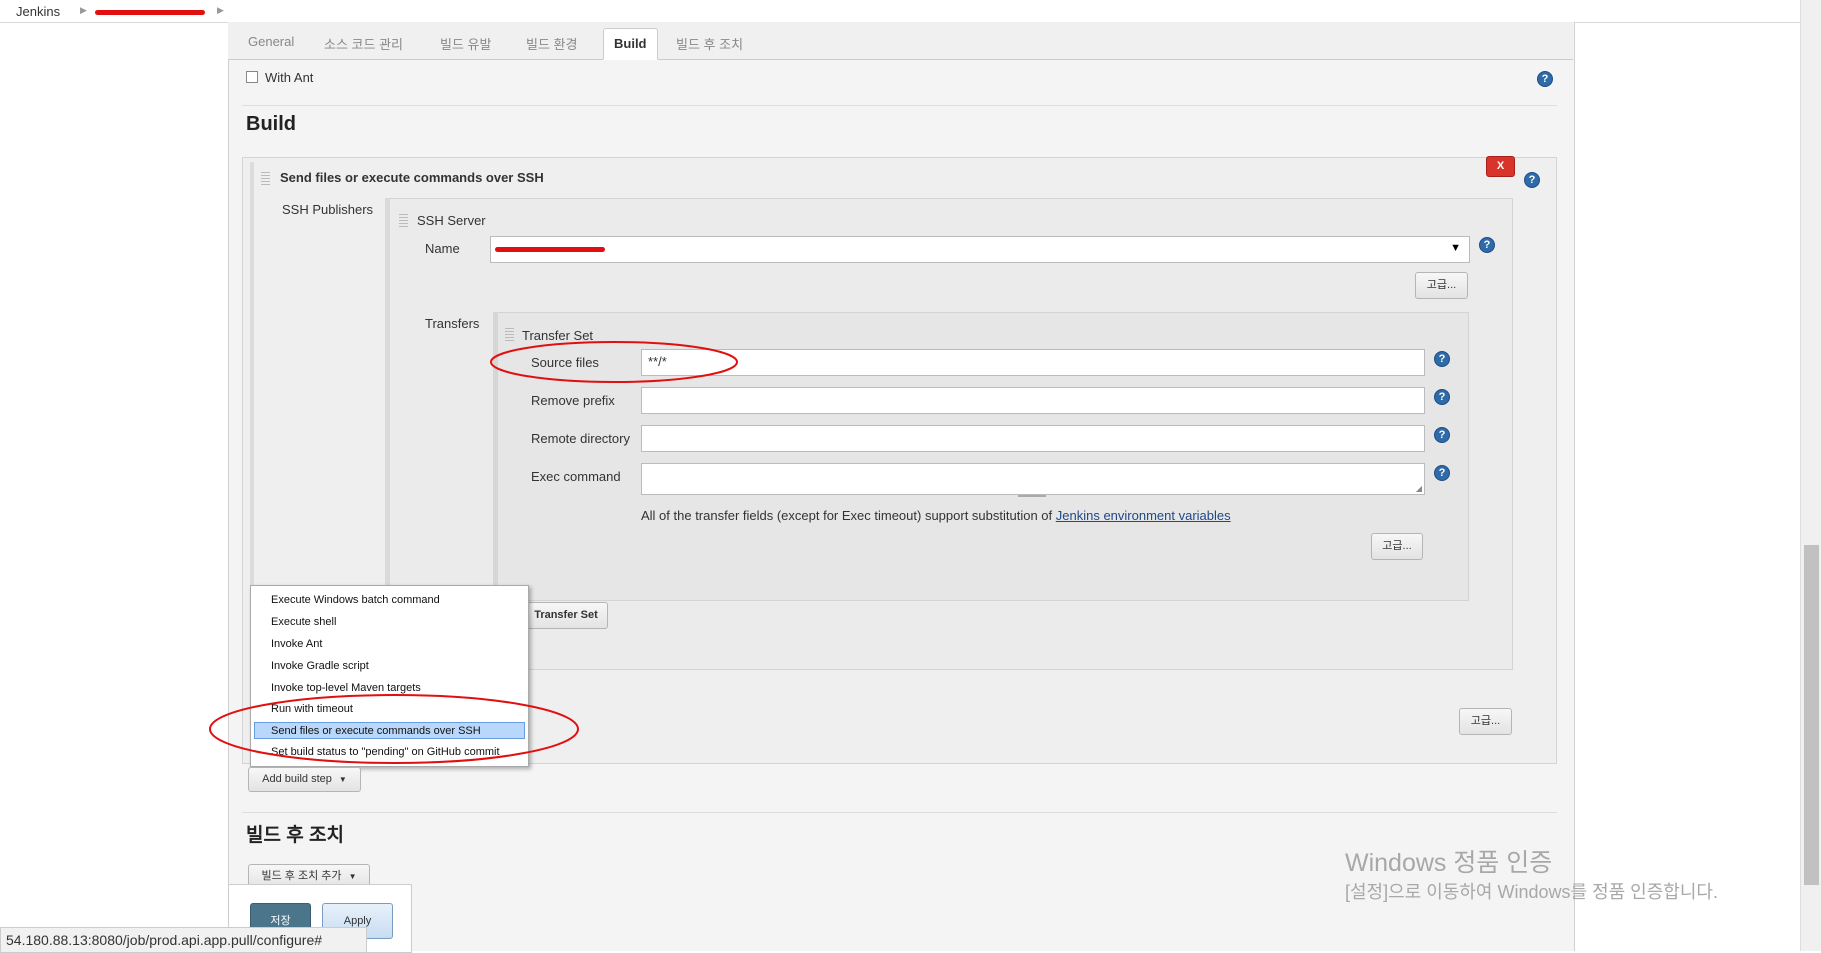 The height and width of the screenshot is (953, 1821). I want to click on annotation-ellipse-menu-item, so click(394, 729).